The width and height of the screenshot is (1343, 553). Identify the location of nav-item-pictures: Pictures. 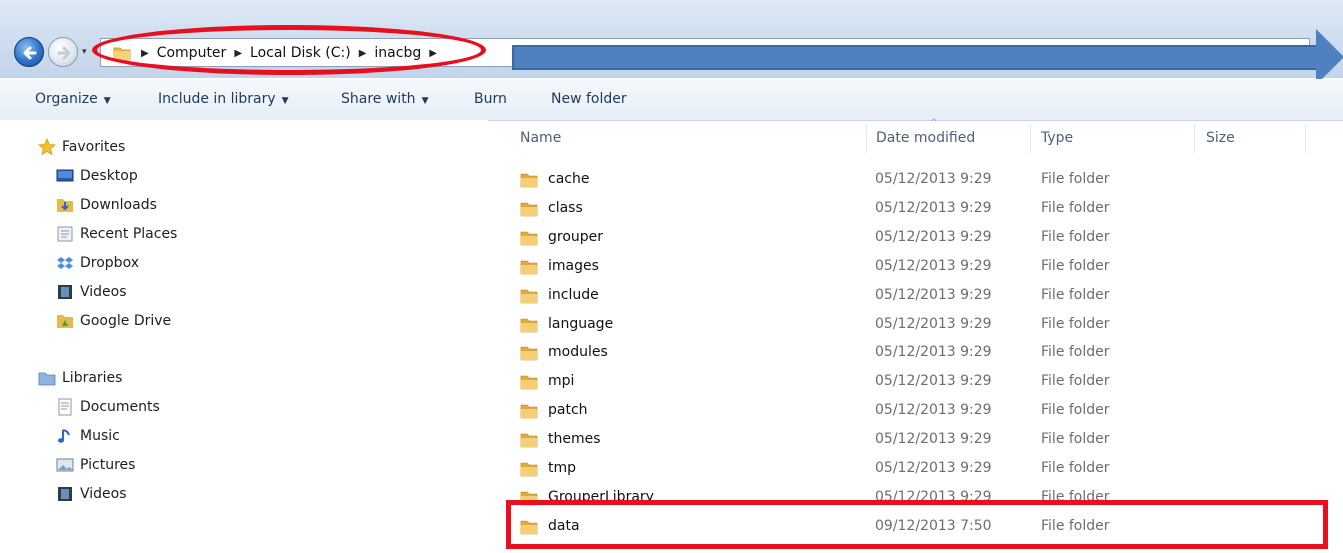
(95, 465).